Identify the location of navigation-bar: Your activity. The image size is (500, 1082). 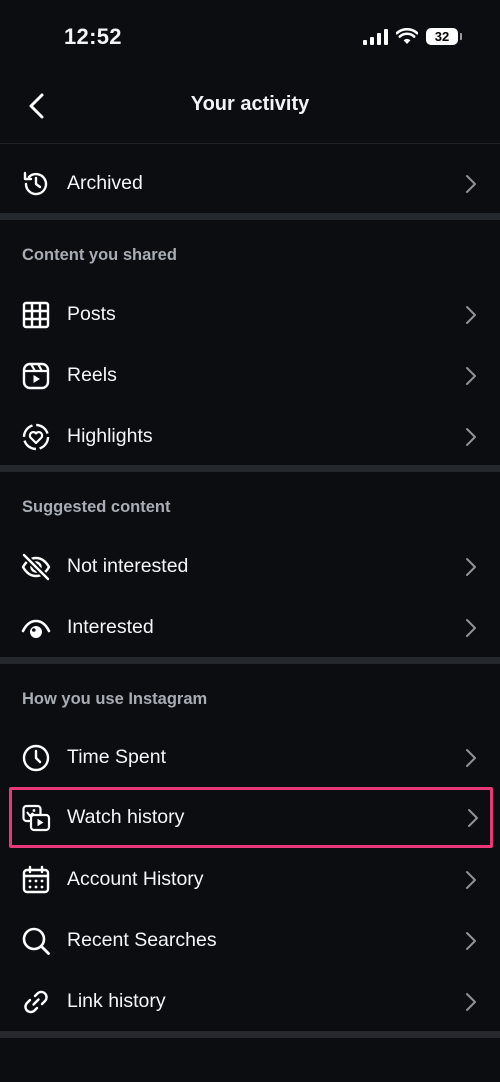
(250, 107).